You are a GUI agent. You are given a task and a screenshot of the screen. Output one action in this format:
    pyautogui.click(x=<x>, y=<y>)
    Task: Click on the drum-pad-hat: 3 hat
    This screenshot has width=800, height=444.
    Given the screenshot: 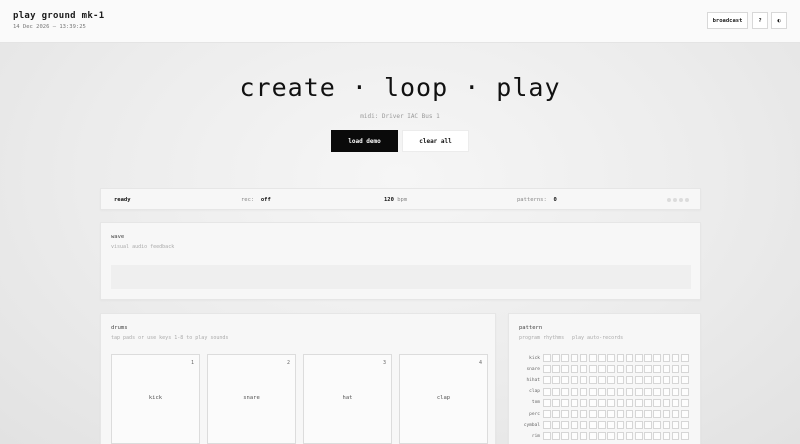 What is the action you would take?
    pyautogui.click(x=347, y=399)
    